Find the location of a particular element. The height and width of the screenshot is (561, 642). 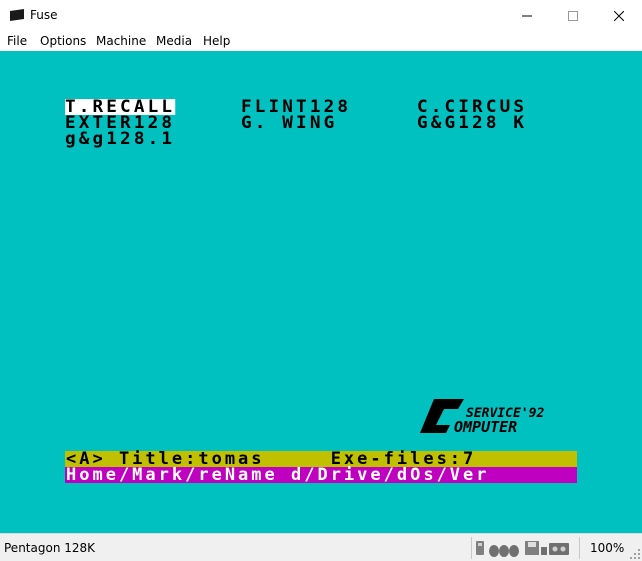

file-entry: G&G128 K is located at coordinates (472, 123).